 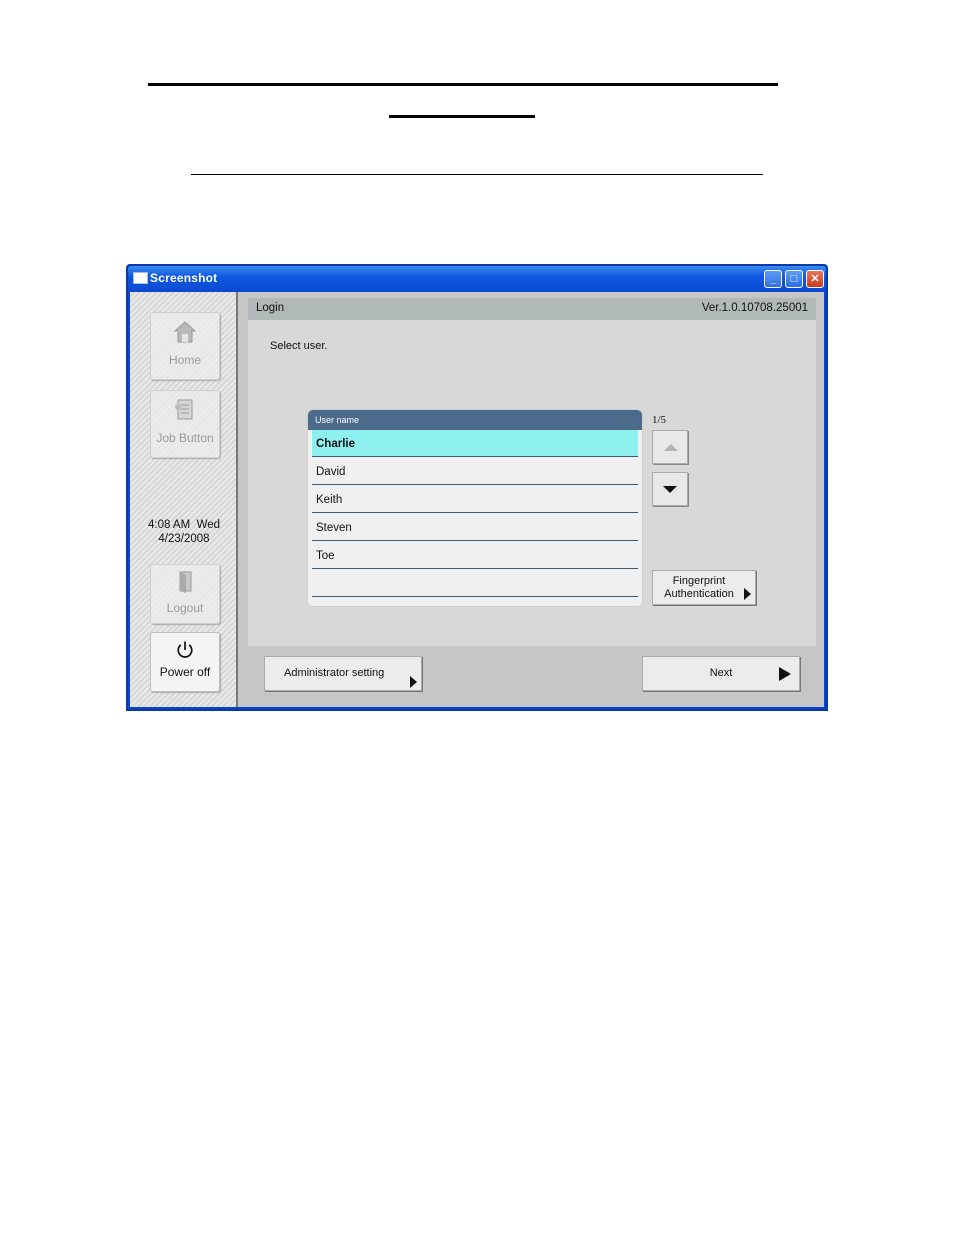 What do you see at coordinates (477, 279) in the screenshot?
I see `title-bar: Screenshot _ □ ✕` at bounding box center [477, 279].